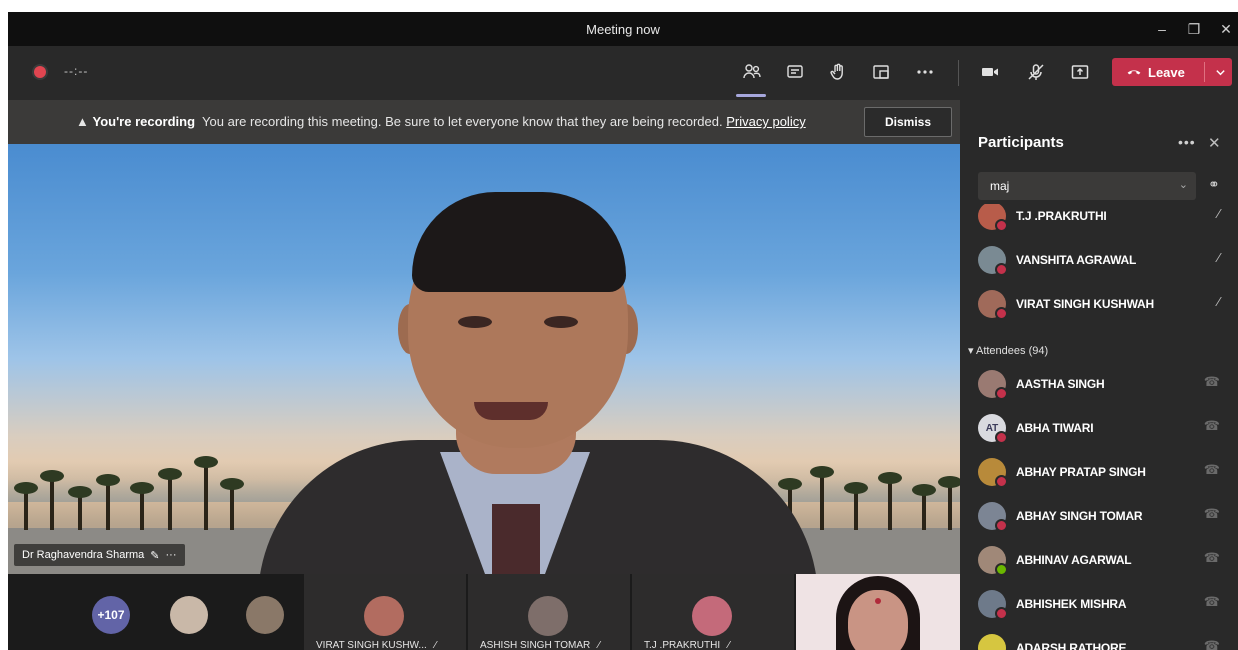 The image size is (1238, 650). I want to click on raise-hand-icon, so click(838, 72).